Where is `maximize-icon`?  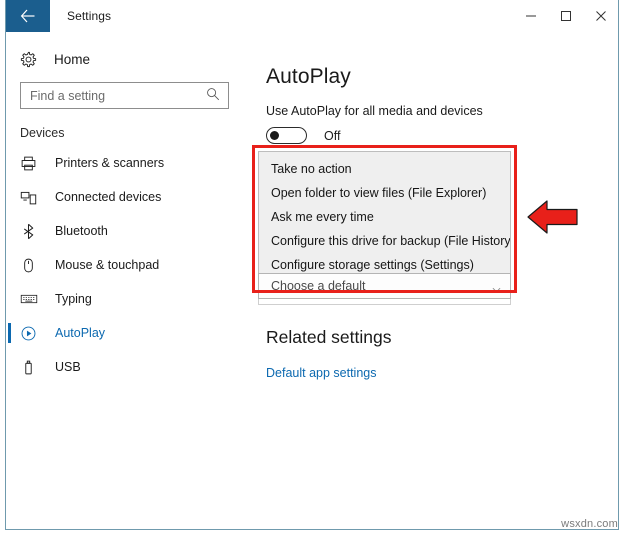 maximize-icon is located at coordinates (565, 16).